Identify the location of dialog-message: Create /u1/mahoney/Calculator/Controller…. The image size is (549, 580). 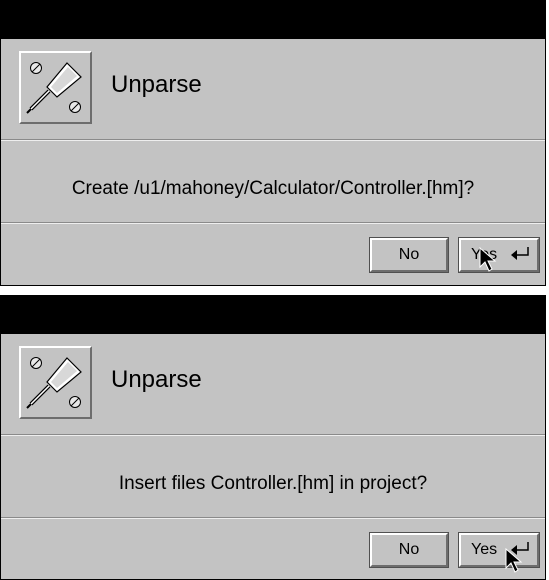
(273, 188).